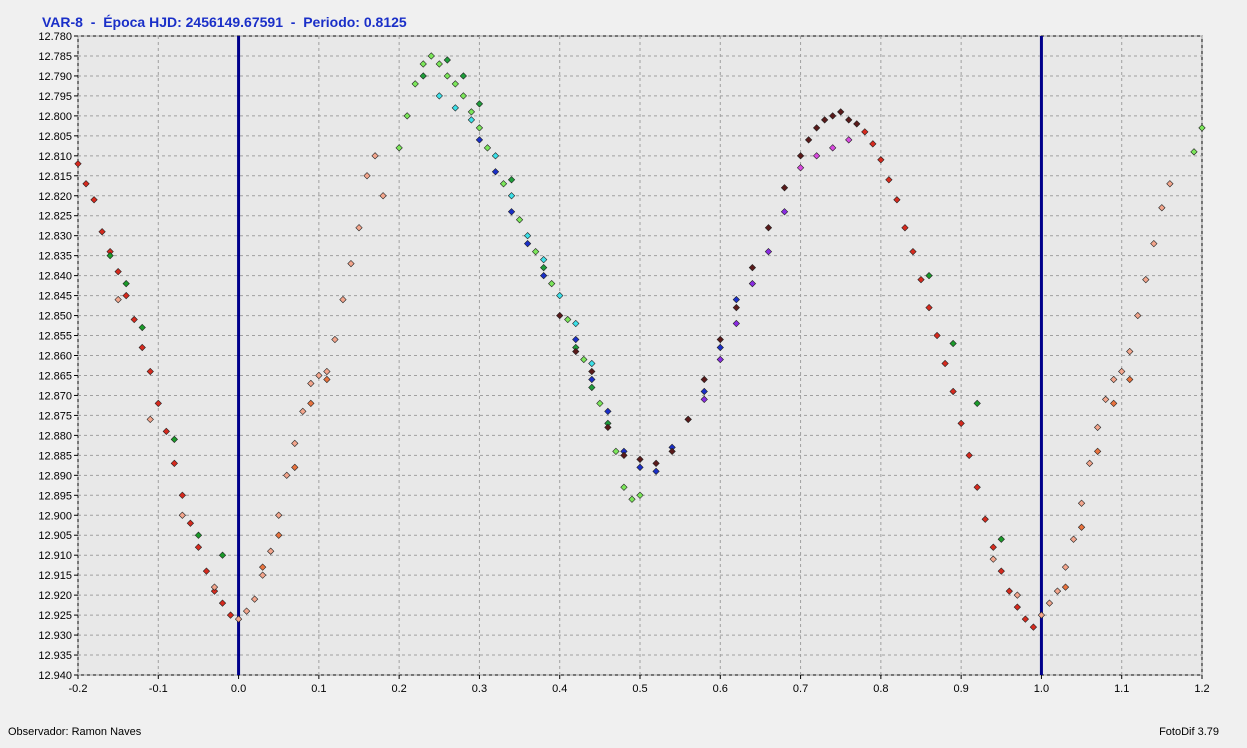 The width and height of the screenshot is (1247, 748). Describe the element at coordinates (55, 157) in the screenshot. I see `y-tick-label: 12.810` at that location.